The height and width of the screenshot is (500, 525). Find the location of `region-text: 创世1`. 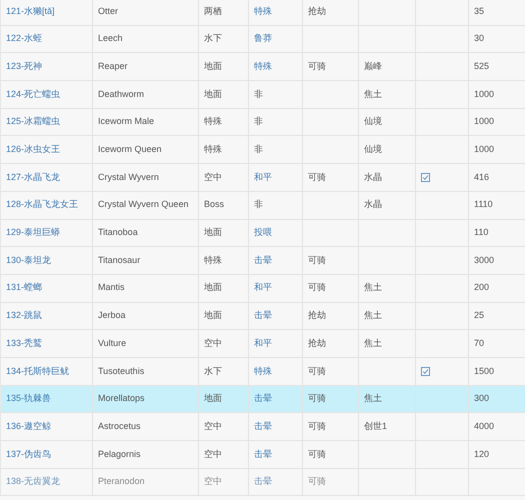

region-text: 创世1 is located at coordinates (376, 425).